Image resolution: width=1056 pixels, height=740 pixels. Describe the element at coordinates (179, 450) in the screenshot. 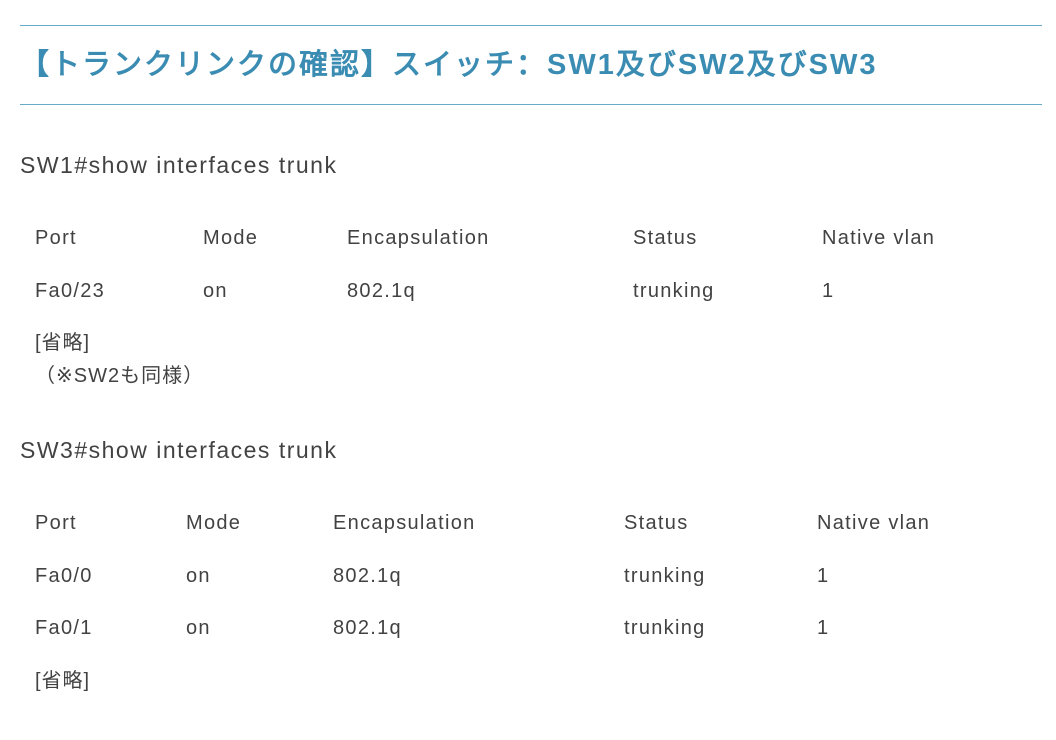

I see `command-line: SW3#show interfaces trunk` at that location.